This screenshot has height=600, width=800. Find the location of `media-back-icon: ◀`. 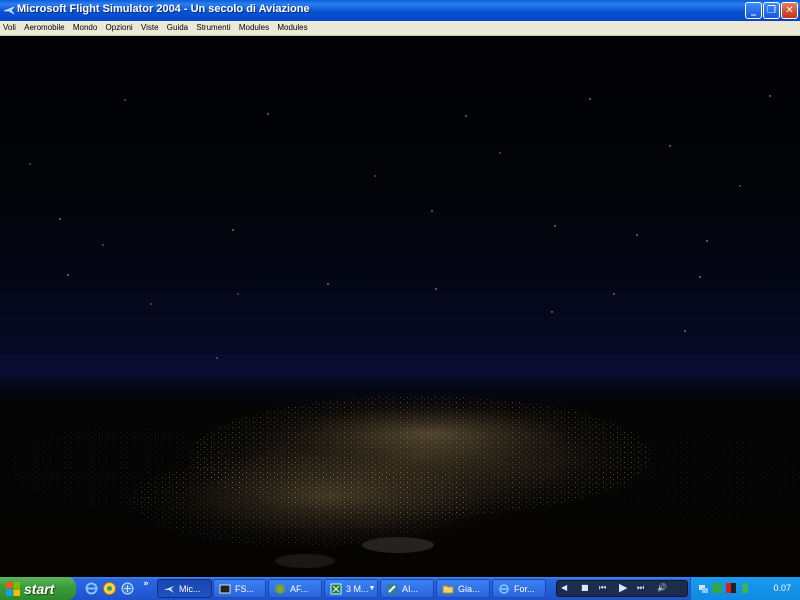

media-back-icon: ◀ is located at coordinates (564, 587).